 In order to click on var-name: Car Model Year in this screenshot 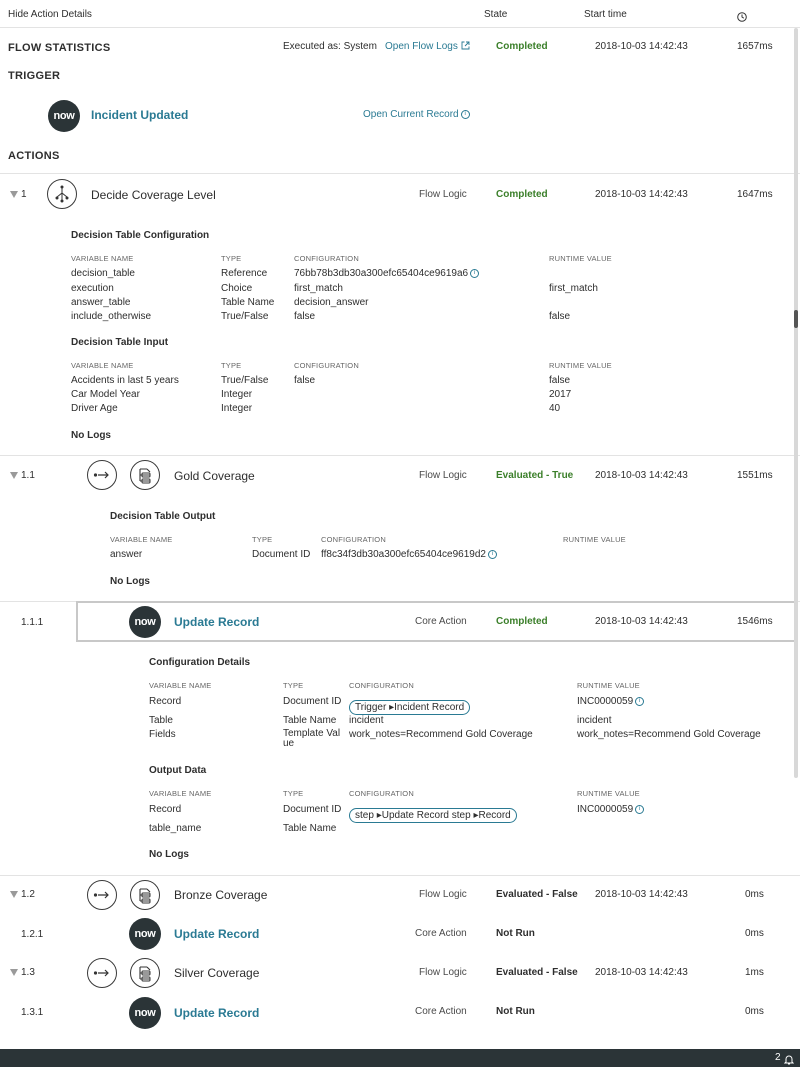, I will do `click(105, 394)`.